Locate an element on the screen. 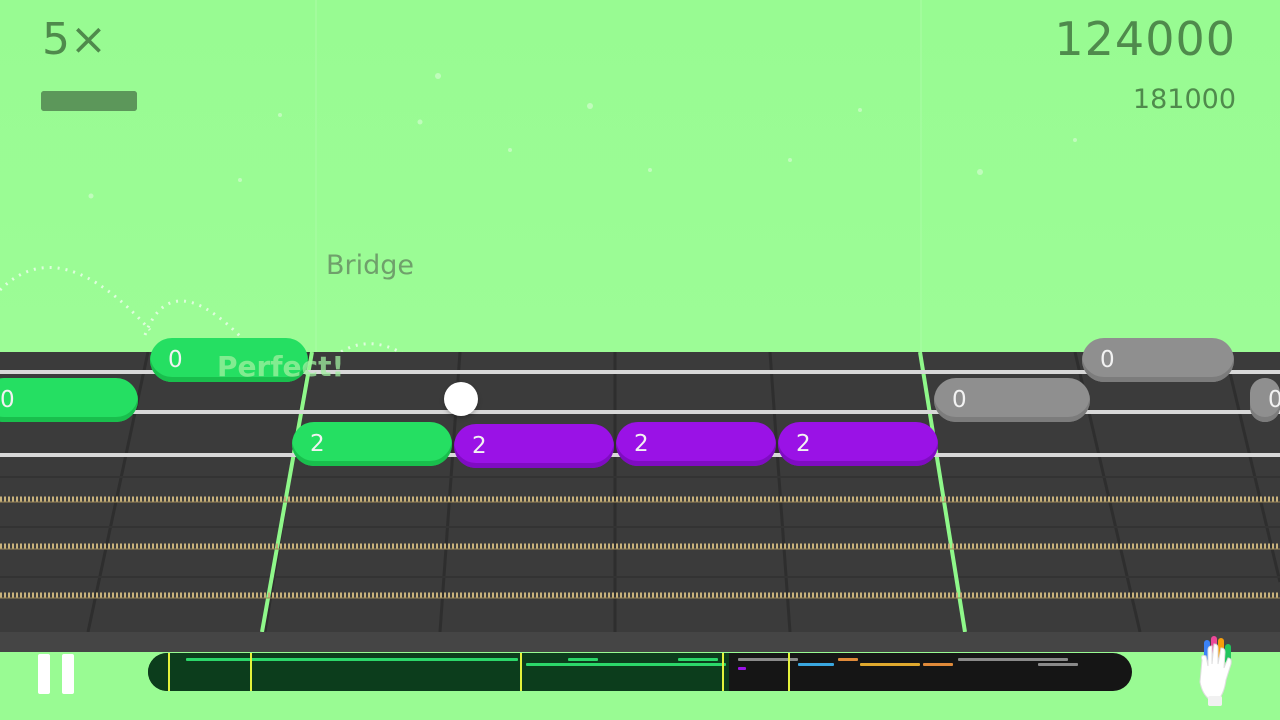 Image resolution: width=1280 pixels, height=720 pixels. pause-button is located at coordinates (56, 674).